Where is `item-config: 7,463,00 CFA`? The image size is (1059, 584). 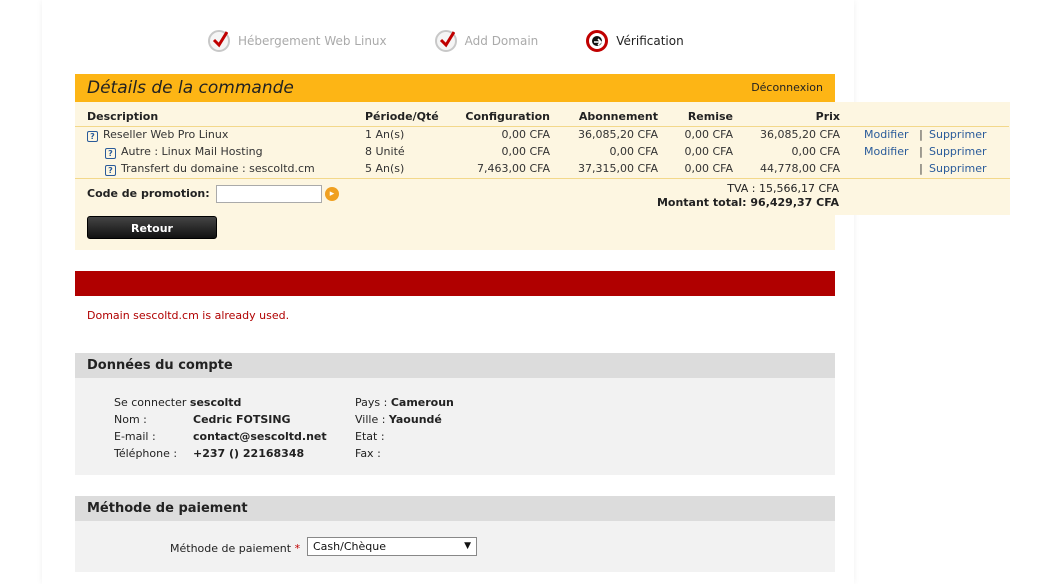 item-config: 7,463,00 CFA is located at coordinates (513, 168).